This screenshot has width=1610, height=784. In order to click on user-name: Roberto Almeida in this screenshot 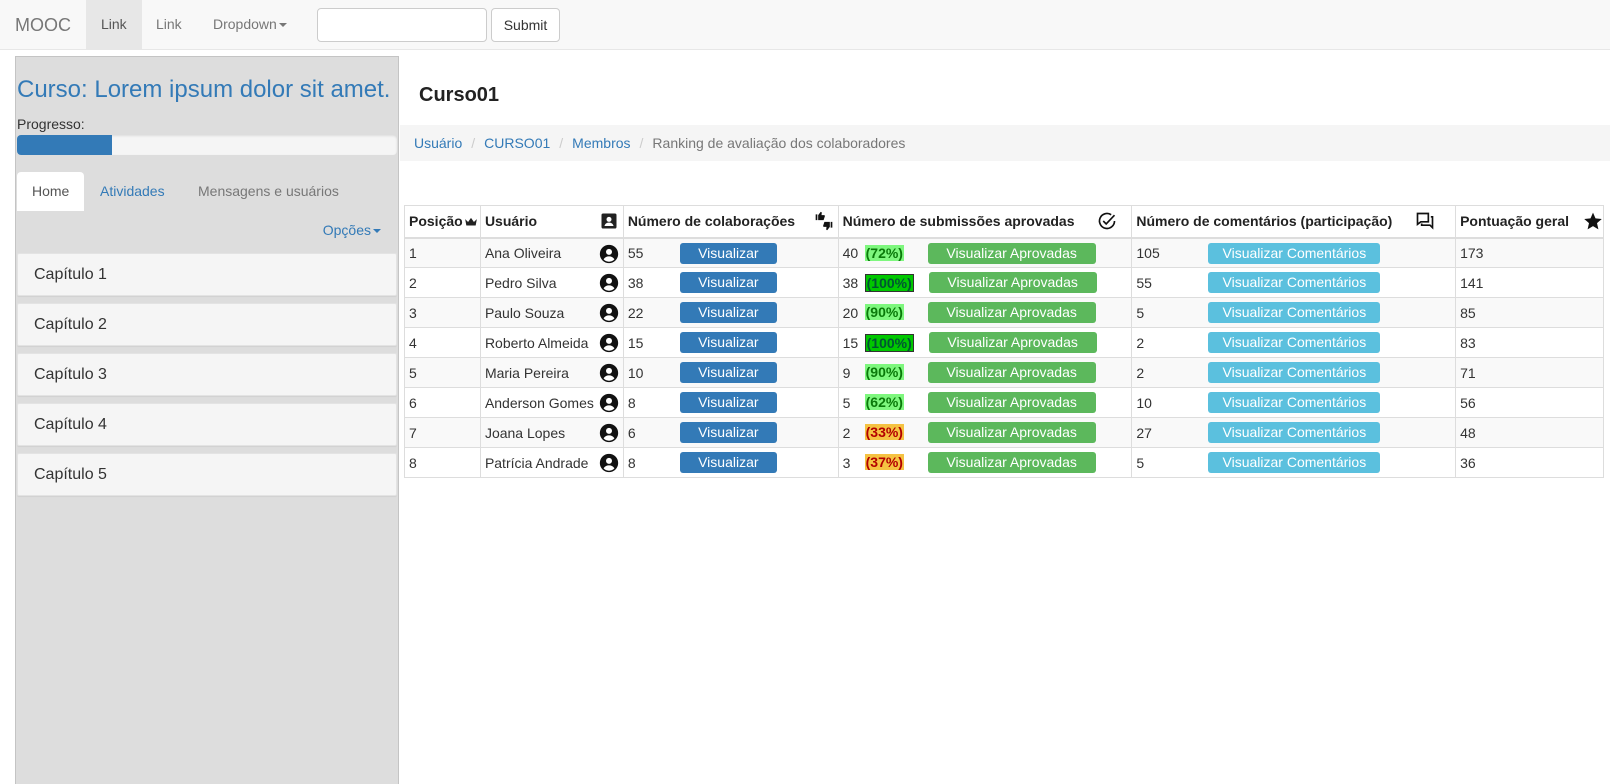, I will do `click(536, 342)`.